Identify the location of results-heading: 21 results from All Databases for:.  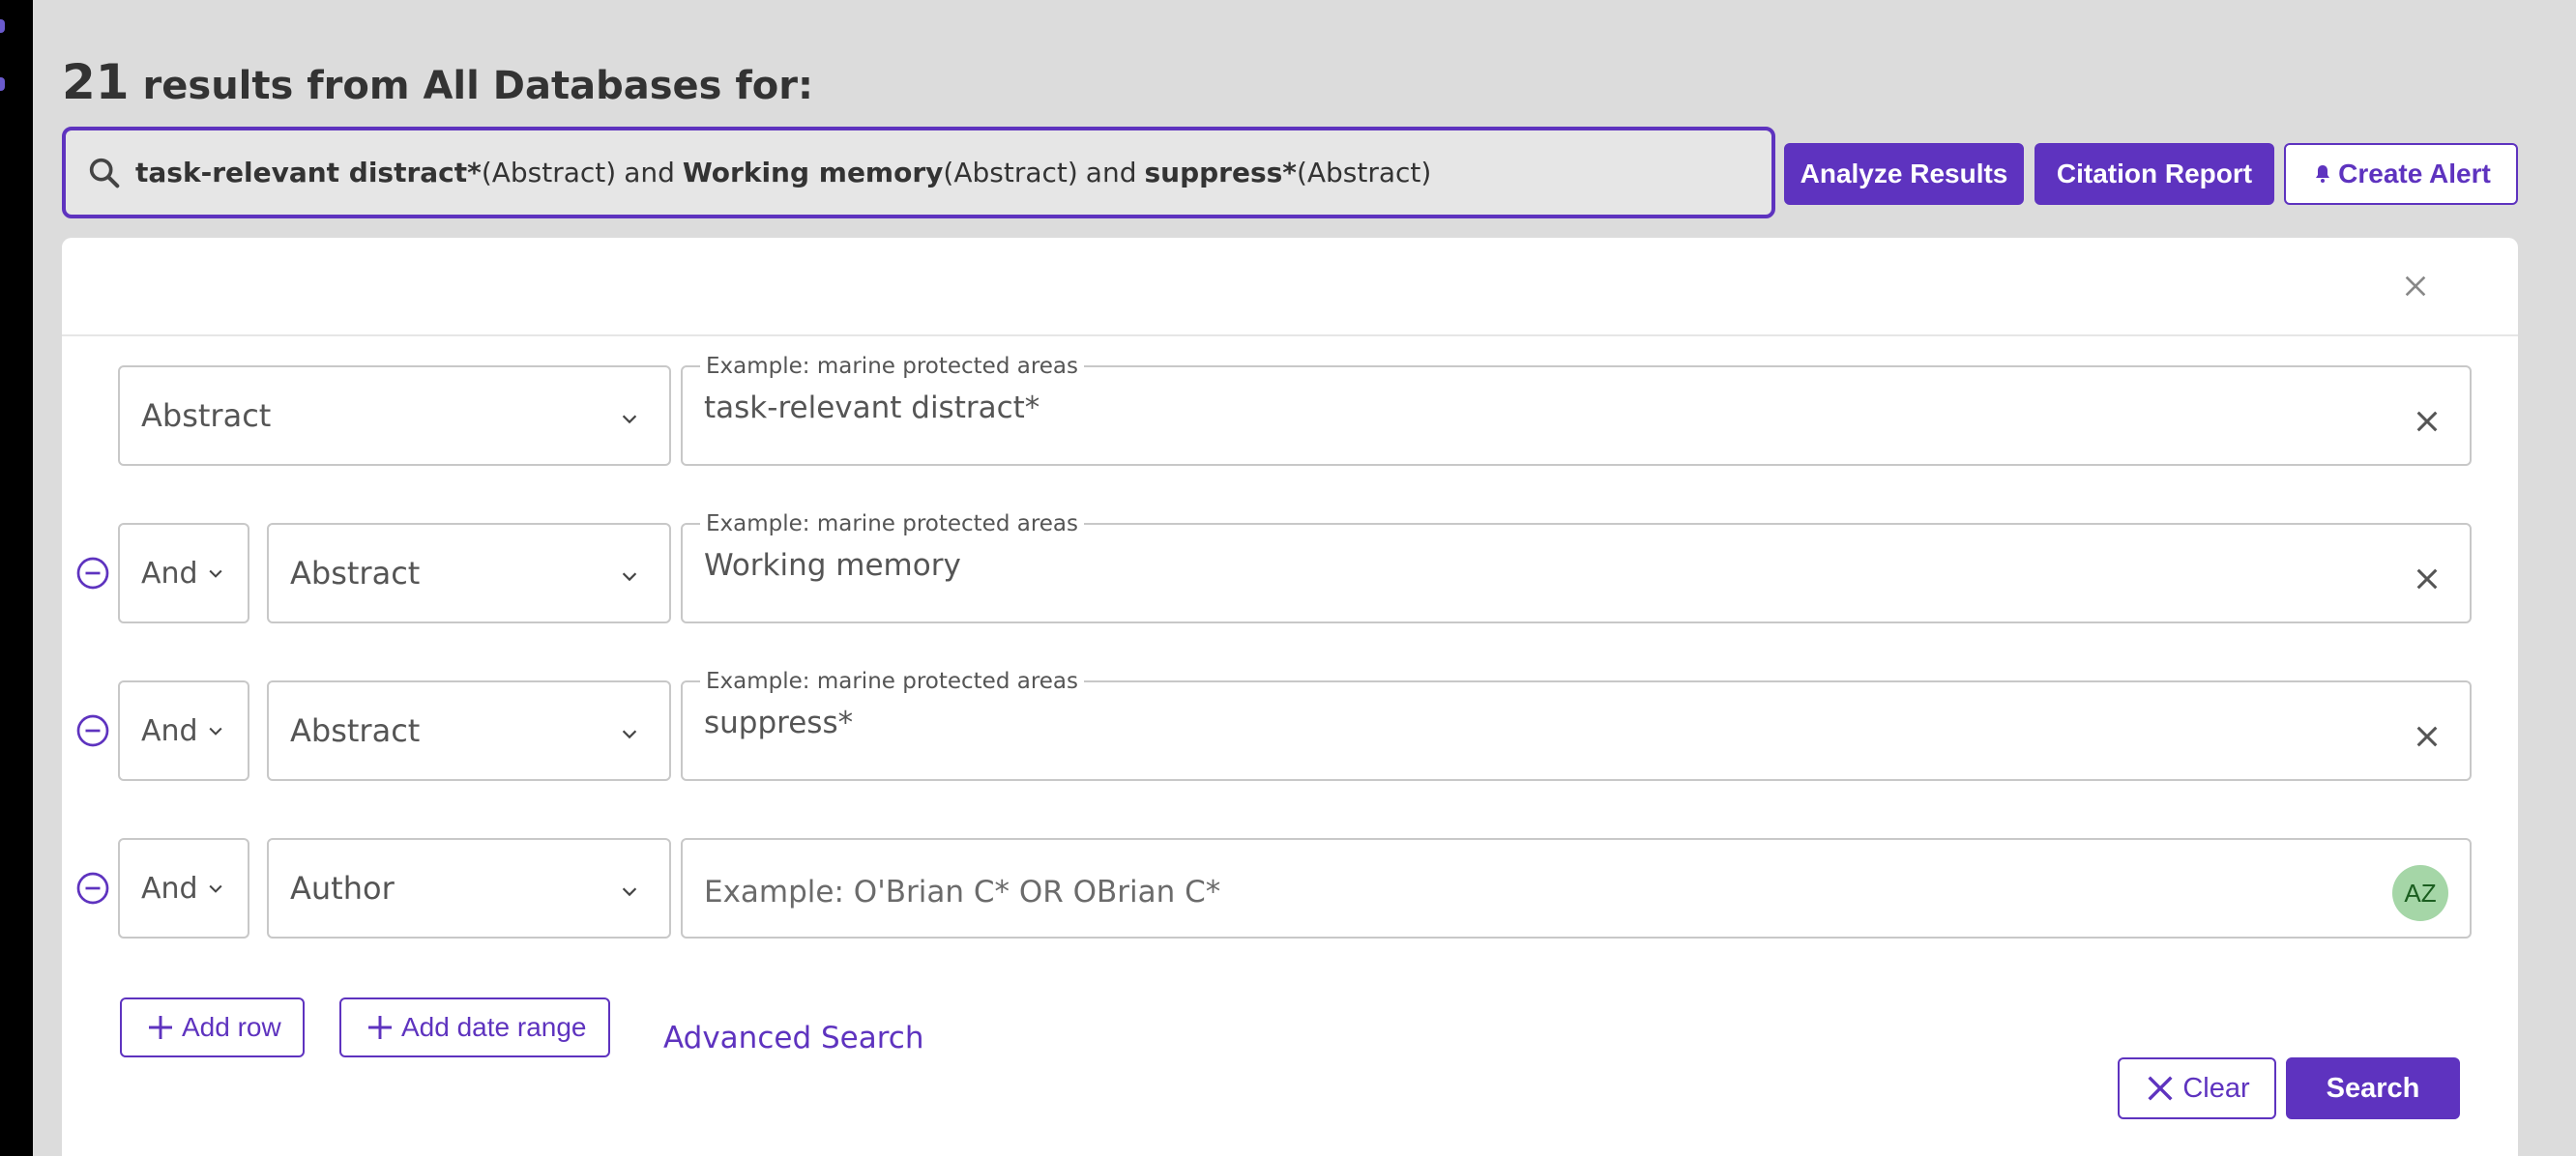
(437, 82).